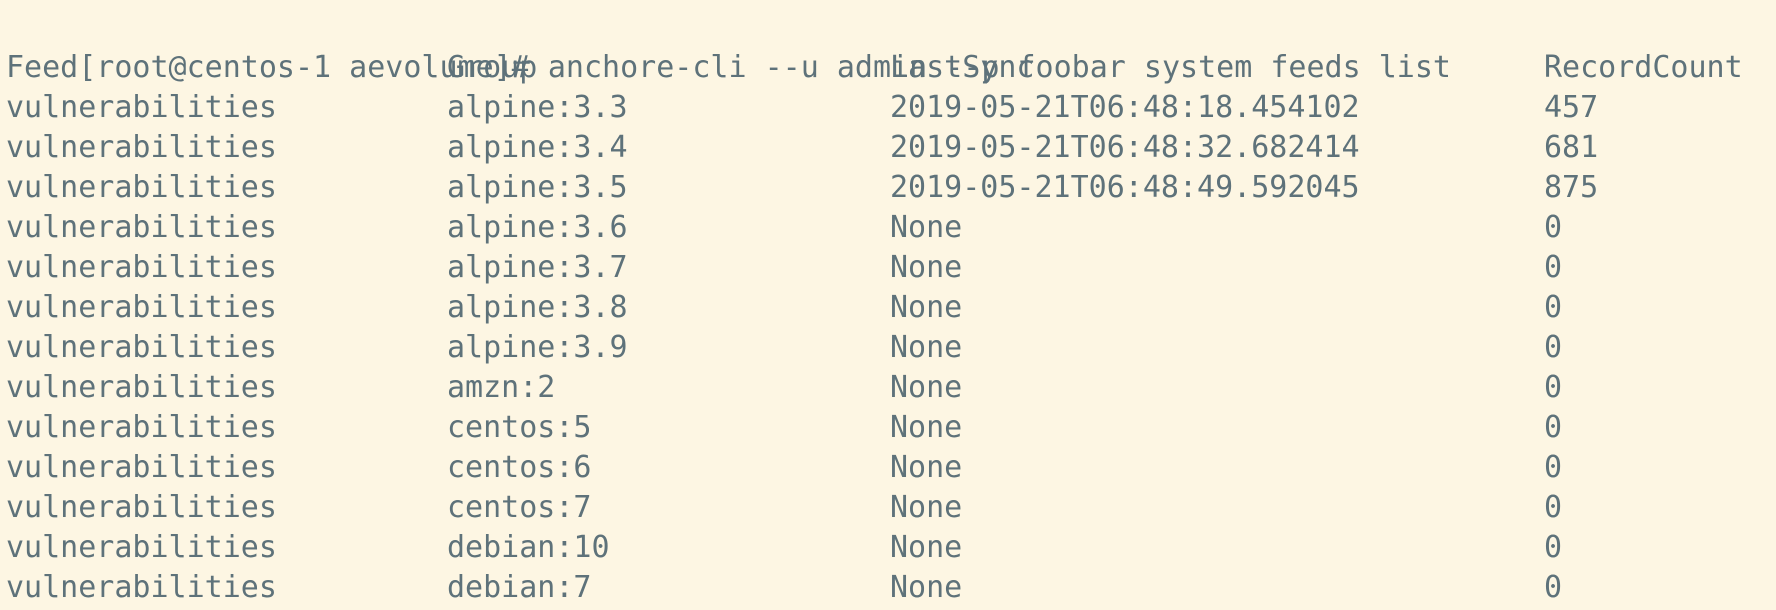 The height and width of the screenshot is (610, 1776). I want to click on table-row: vulnerabilities alpine:3.6 None 0, so click(891, 228).